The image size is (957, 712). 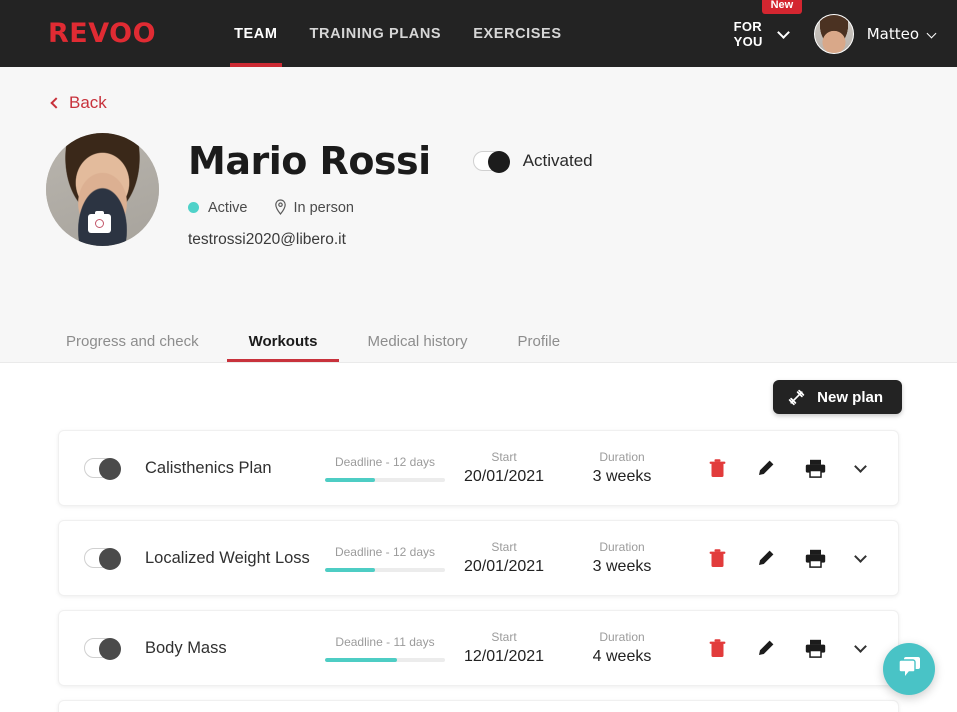 I want to click on nav-item-team-label: TEAM, so click(x=256, y=33).